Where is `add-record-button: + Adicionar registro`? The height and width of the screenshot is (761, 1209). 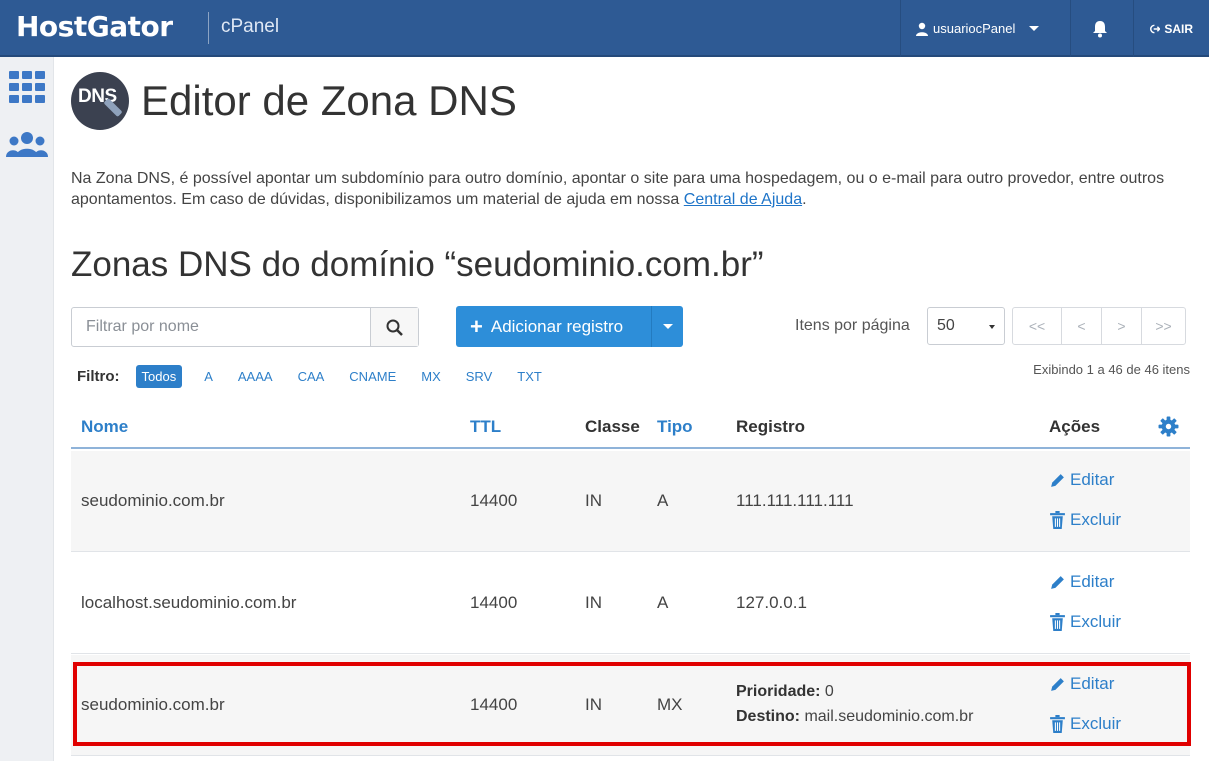 add-record-button: + Adicionar registro is located at coordinates (553, 326).